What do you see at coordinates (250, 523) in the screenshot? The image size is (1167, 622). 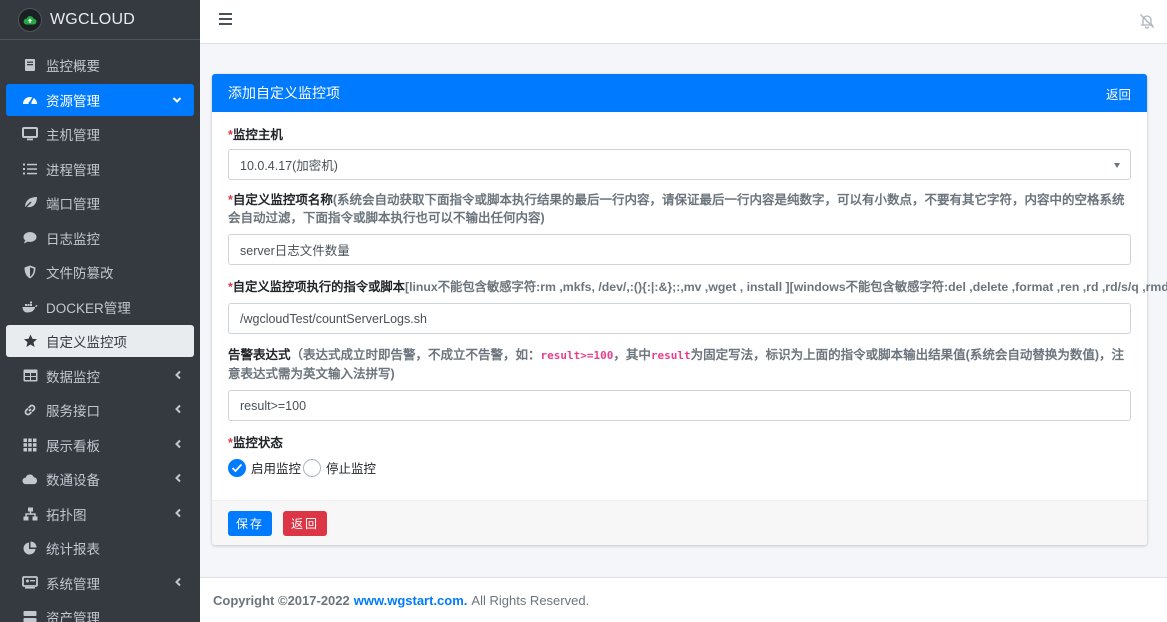 I see `save-button: 保存` at bounding box center [250, 523].